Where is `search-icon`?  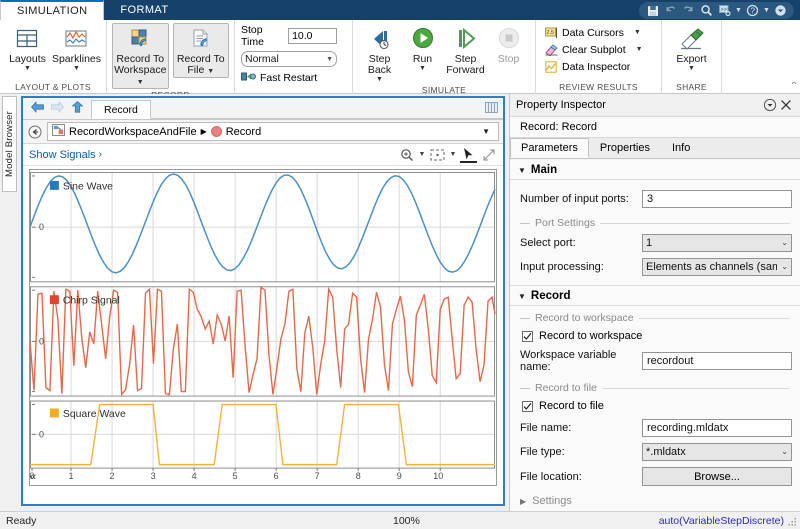 search-icon is located at coordinates (706, 10).